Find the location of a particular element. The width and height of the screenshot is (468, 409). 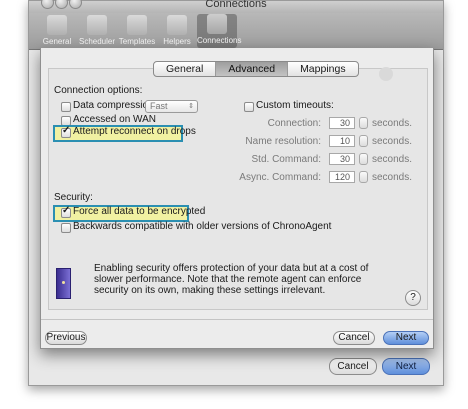

connections-icon is located at coordinates (217, 24).